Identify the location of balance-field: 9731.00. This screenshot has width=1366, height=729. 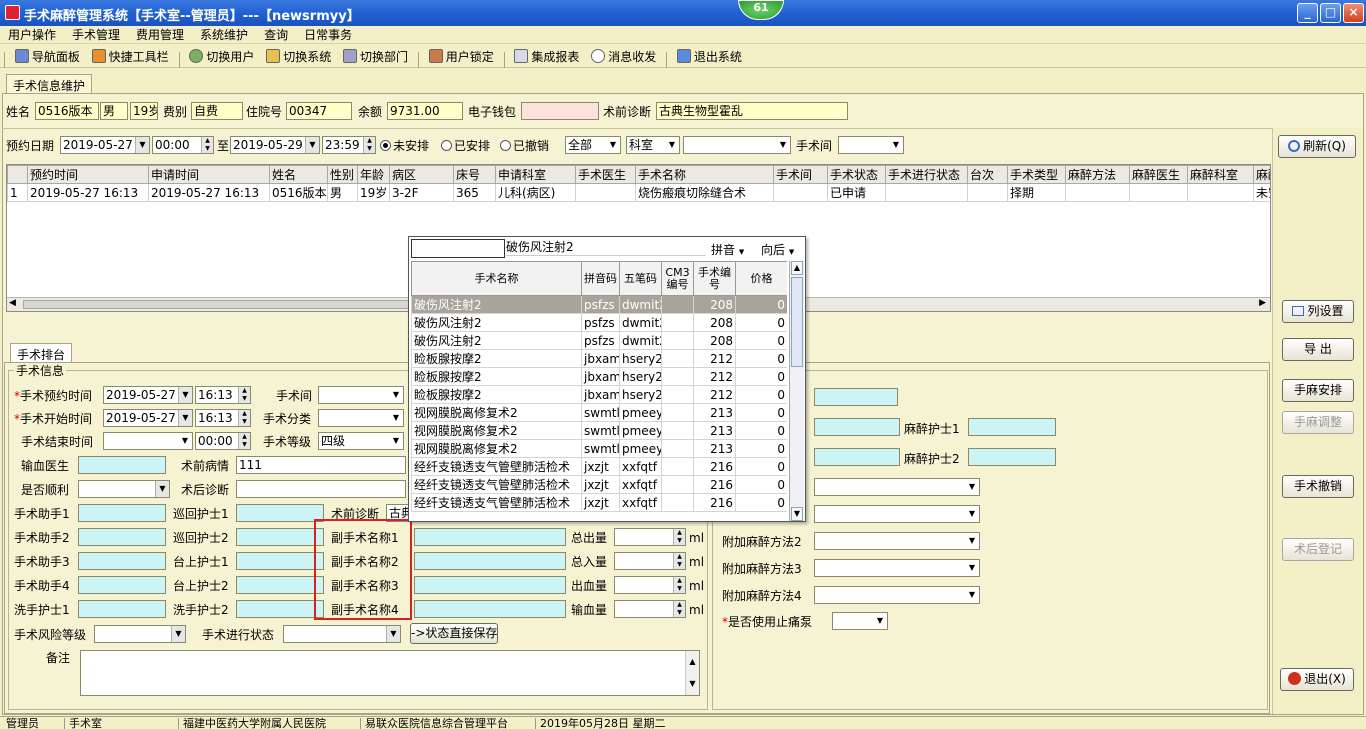
(425, 111).